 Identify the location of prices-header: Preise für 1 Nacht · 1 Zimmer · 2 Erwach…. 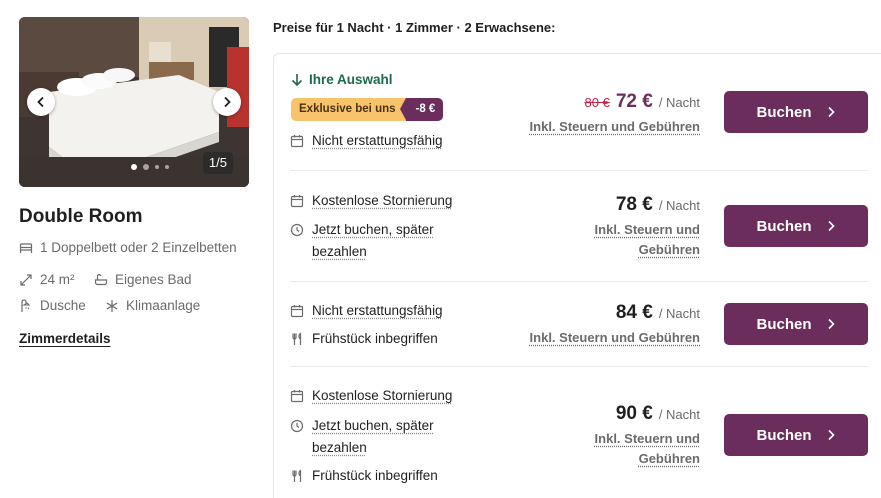
(414, 27).